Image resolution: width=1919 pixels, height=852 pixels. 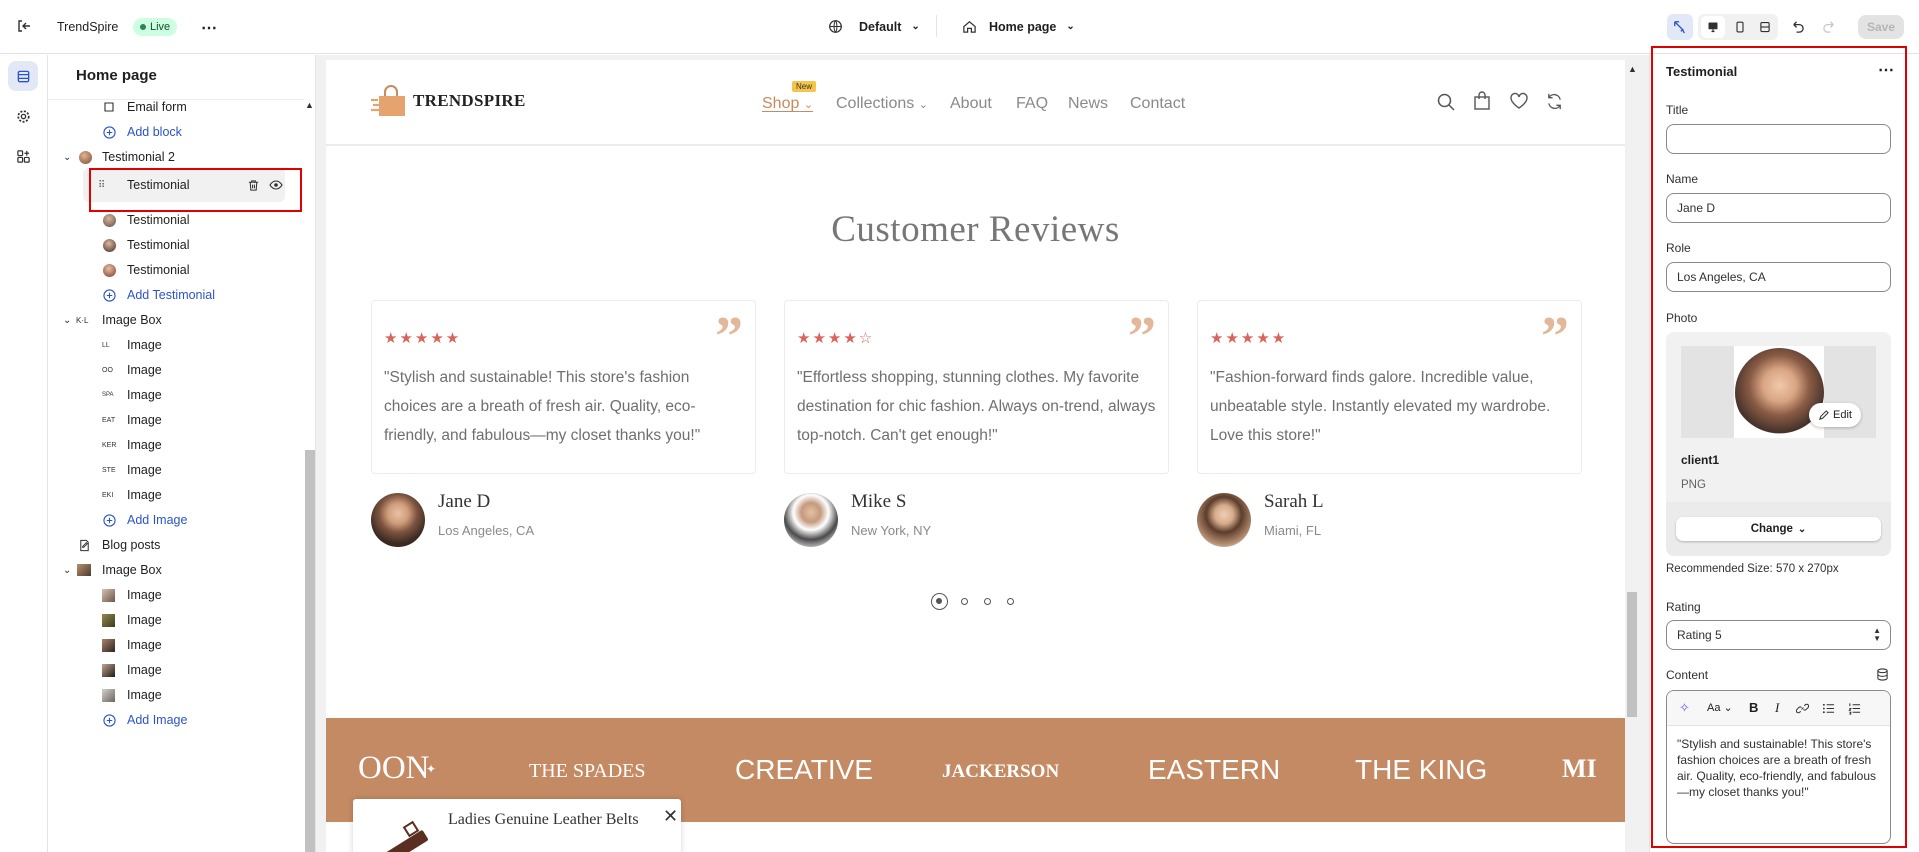 I want to click on canvas-scrollbar: ▲, so click(x=1632, y=456).